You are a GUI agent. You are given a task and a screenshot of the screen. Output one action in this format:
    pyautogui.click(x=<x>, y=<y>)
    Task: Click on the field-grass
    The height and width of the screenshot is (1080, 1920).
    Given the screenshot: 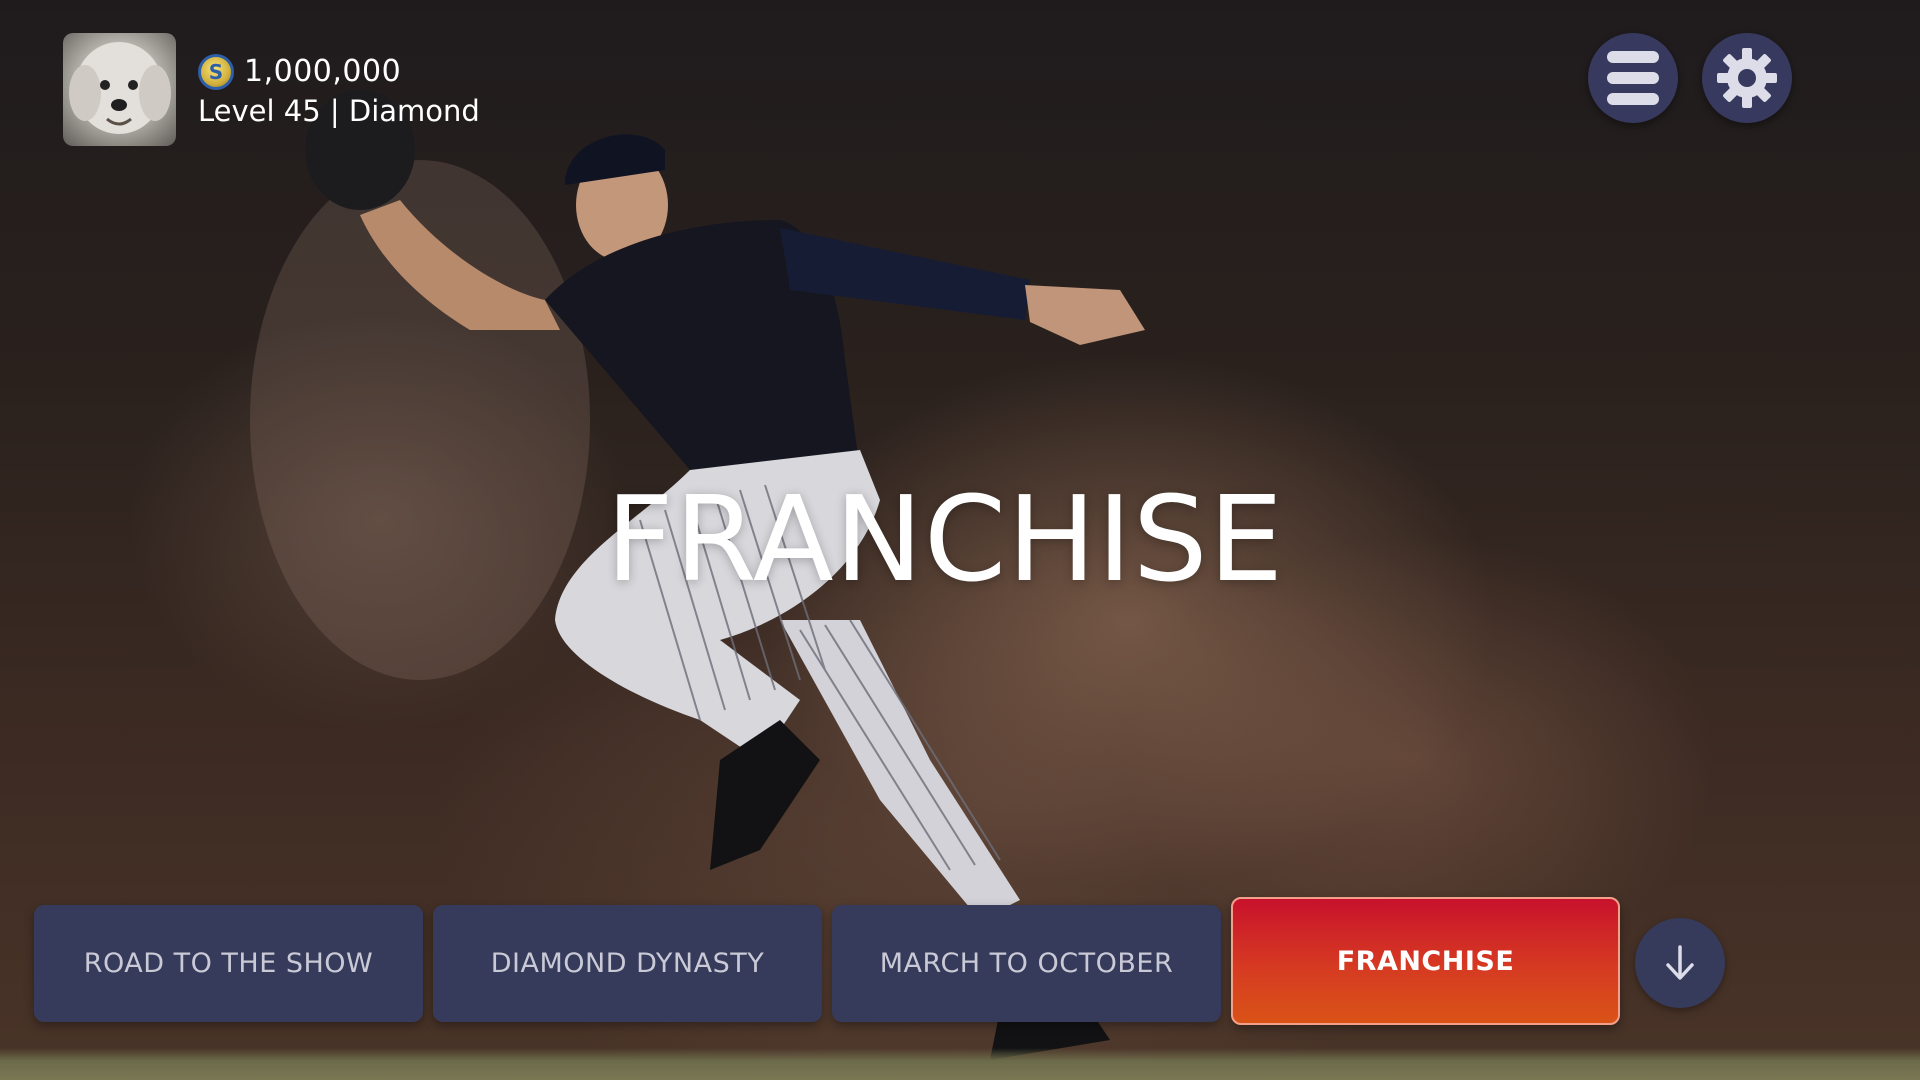 What is the action you would take?
    pyautogui.click(x=960, y=1064)
    